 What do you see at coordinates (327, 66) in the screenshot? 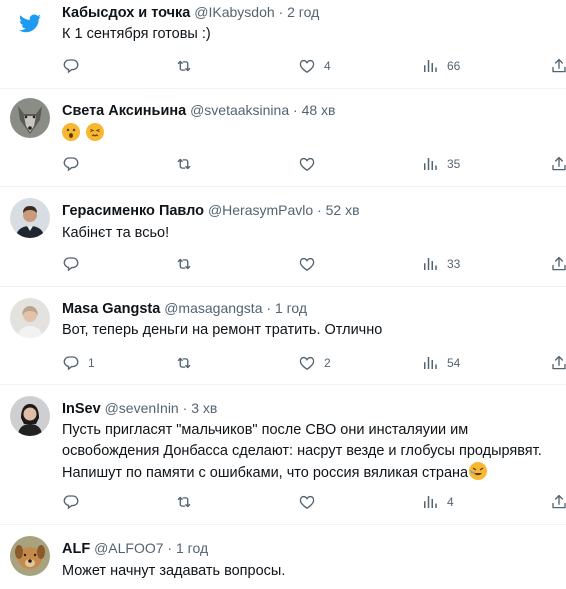
I see `like-count: 4` at bounding box center [327, 66].